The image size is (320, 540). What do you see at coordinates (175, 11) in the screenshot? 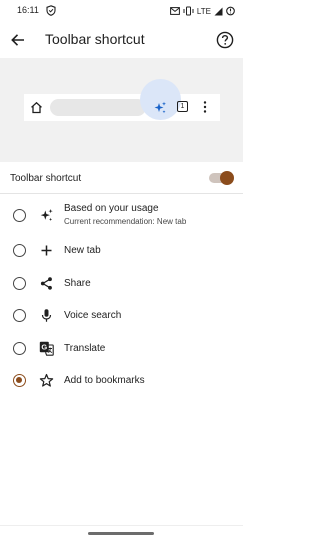
I see `mail-icon` at bounding box center [175, 11].